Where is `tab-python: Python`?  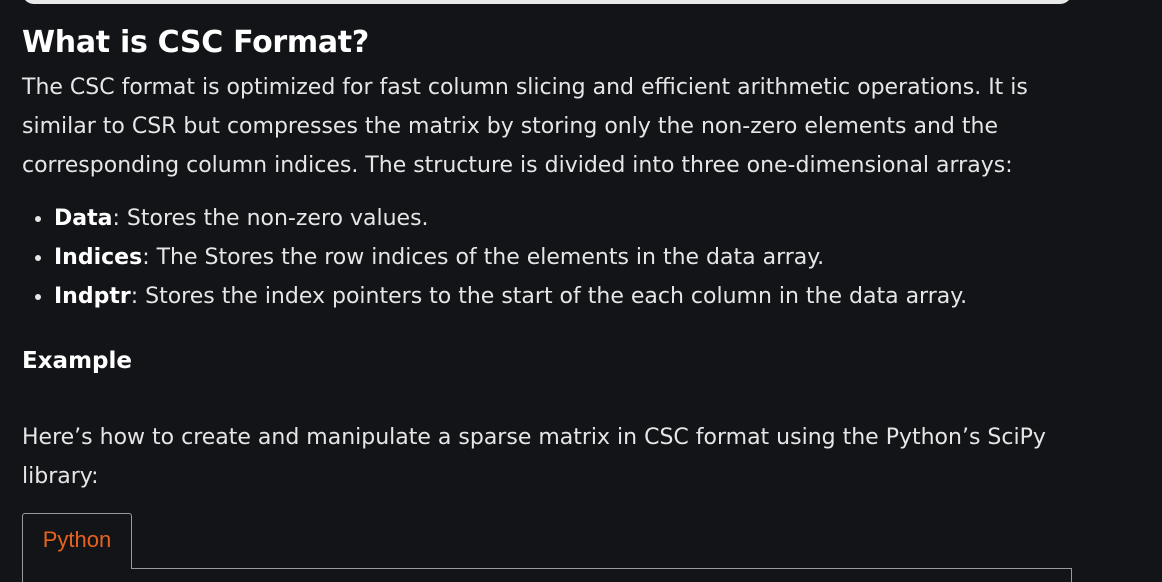 tab-python: Python is located at coordinates (77, 541).